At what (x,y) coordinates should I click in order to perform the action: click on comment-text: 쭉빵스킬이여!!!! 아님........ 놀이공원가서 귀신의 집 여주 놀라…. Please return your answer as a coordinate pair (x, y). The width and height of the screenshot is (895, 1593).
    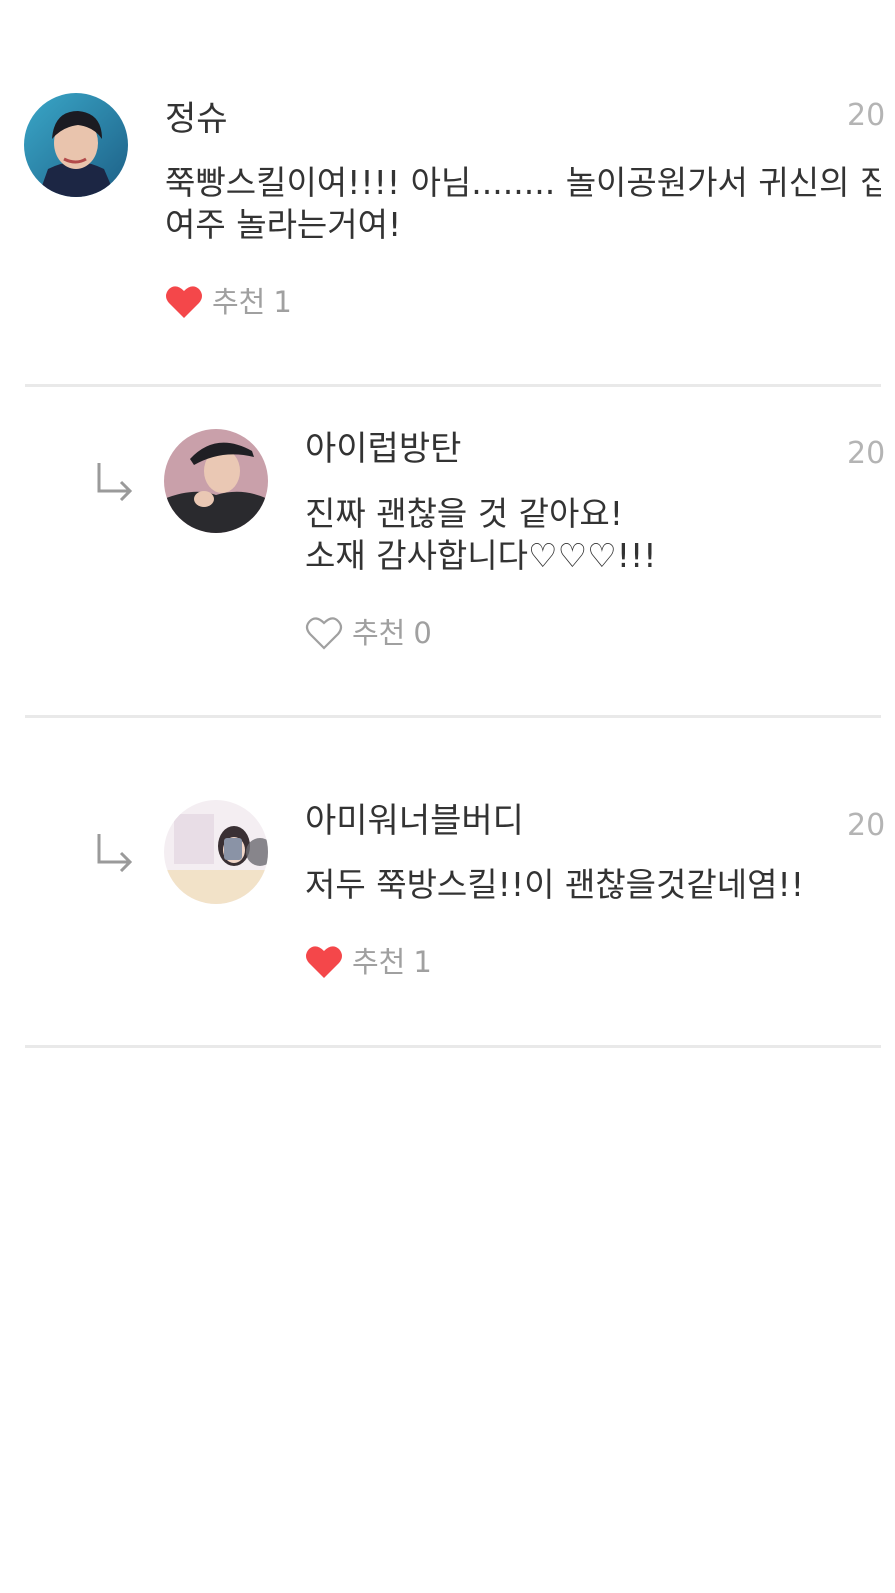
    Looking at the image, I should click on (523, 203).